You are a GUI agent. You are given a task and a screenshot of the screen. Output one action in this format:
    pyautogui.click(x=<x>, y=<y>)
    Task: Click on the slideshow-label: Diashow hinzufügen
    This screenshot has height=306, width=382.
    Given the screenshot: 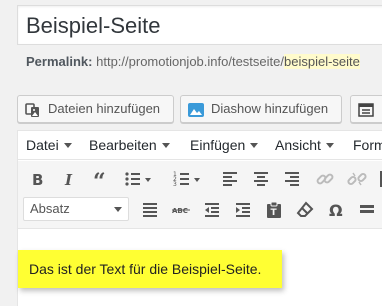 What is the action you would take?
    pyautogui.click(x=270, y=108)
    